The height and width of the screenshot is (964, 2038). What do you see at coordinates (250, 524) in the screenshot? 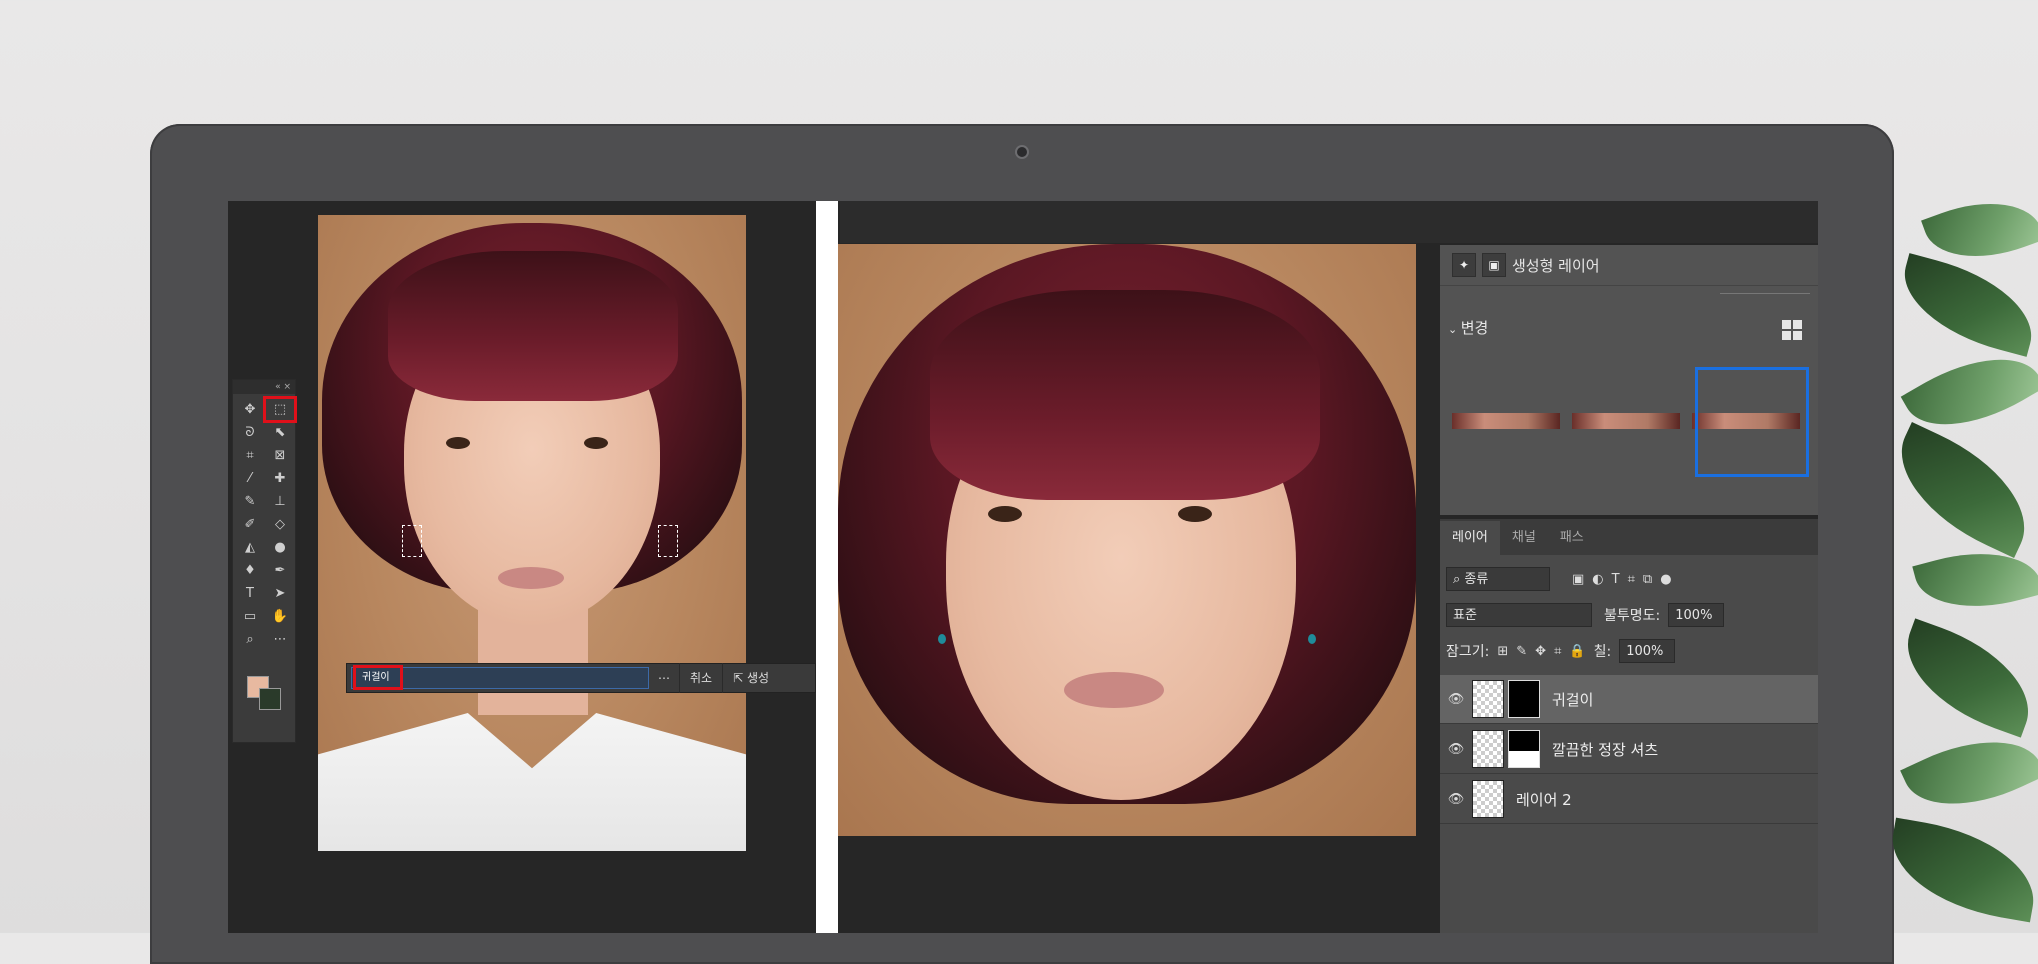
I see `history-brush-icon: ✐` at bounding box center [250, 524].